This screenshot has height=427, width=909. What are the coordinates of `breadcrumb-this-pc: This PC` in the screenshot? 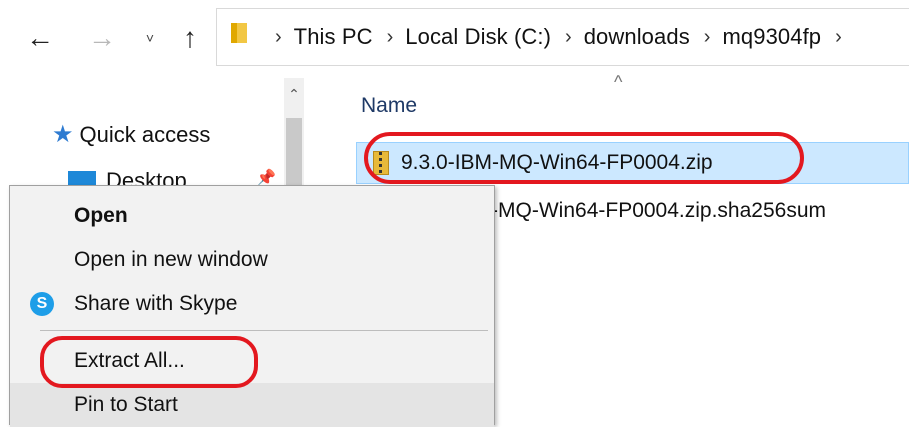 It's located at (333, 37).